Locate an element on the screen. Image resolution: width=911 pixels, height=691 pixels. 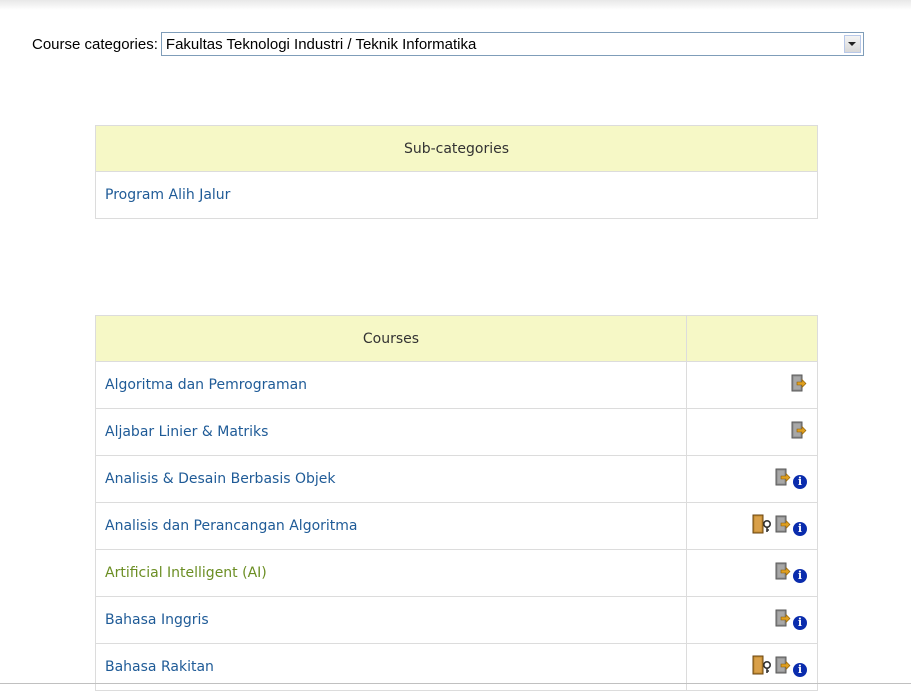
course-link: Aljabar Linier & Matriks is located at coordinates (186, 432).